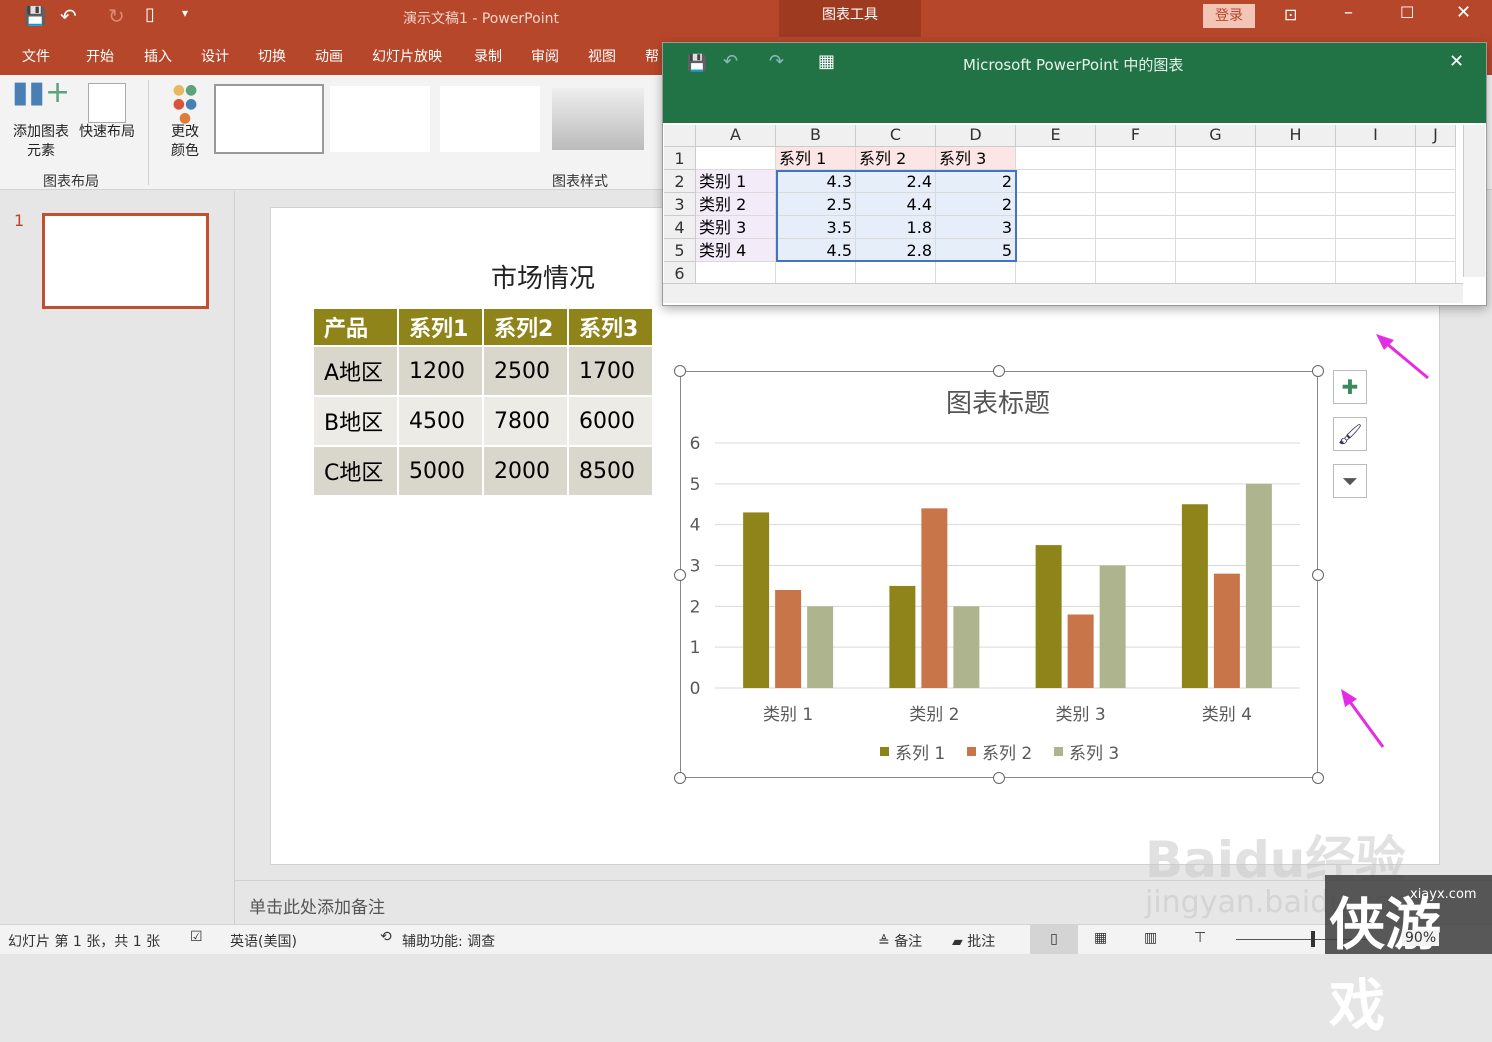 The image size is (1492, 1042). What do you see at coordinates (272, 56) in the screenshot?
I see `tab-transitions: 切换` at bounding box center [272, 56].